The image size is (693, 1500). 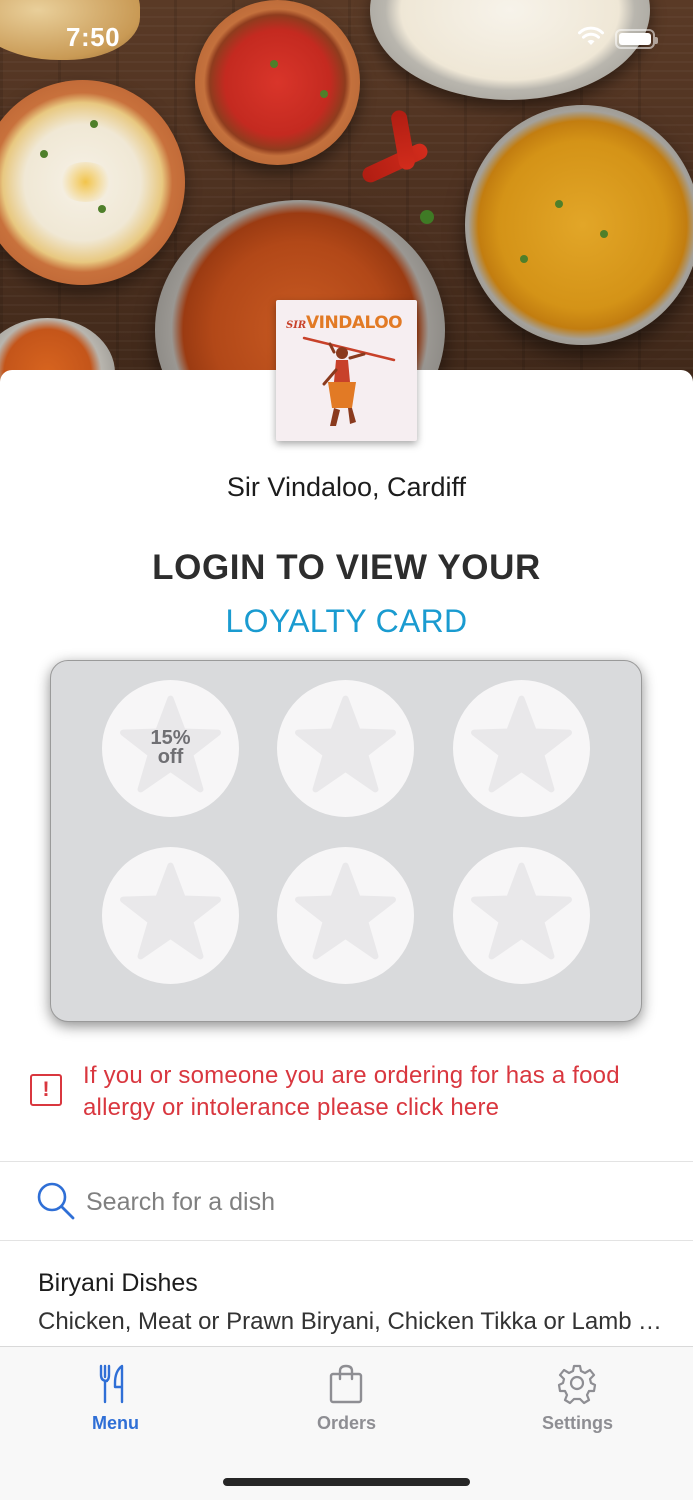 What do you see at coordinates (346, 1386) in the screenshot?
I see `shopping-bag-icon` at bounding box center [346, 1386].